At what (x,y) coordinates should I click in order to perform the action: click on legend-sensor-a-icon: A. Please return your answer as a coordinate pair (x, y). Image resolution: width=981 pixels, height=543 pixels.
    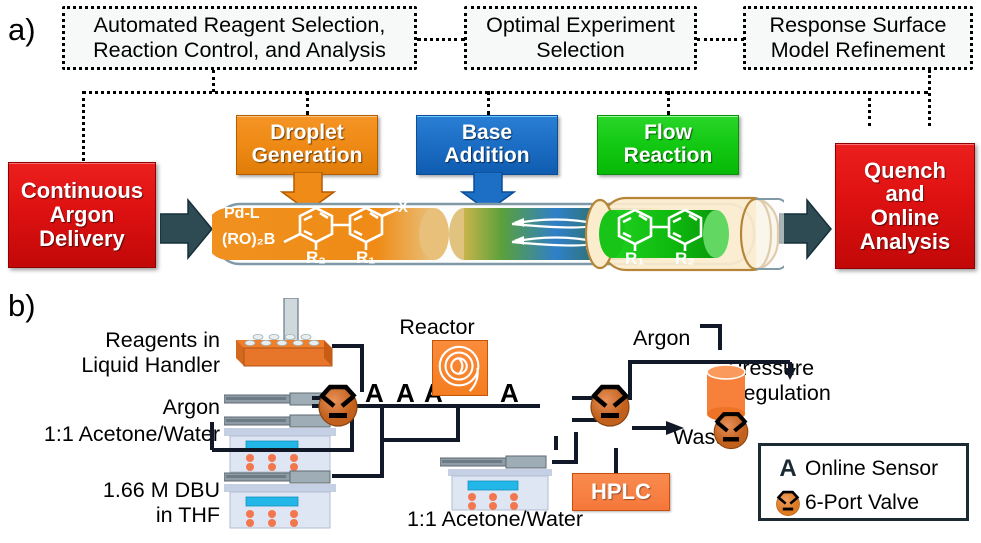
    Looking at the image, I should click on (788, 468).